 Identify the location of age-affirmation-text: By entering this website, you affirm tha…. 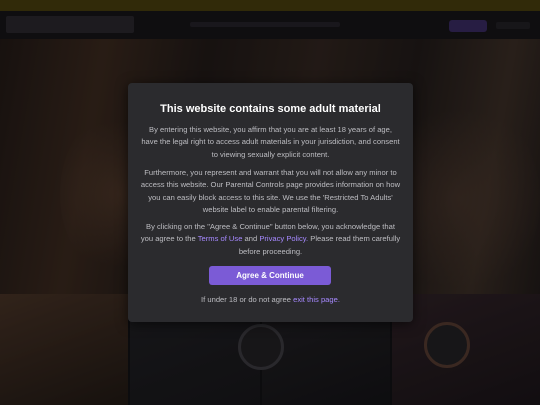
(270, 142).